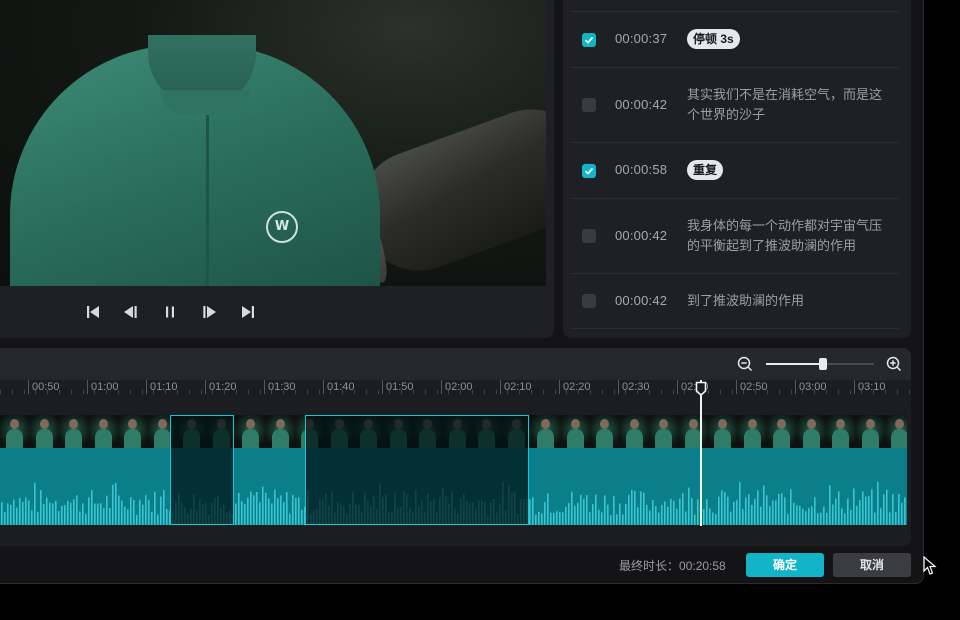  I want to click on list-item: 00:00:42 到了推波助澜的作用, so click(735, 301).